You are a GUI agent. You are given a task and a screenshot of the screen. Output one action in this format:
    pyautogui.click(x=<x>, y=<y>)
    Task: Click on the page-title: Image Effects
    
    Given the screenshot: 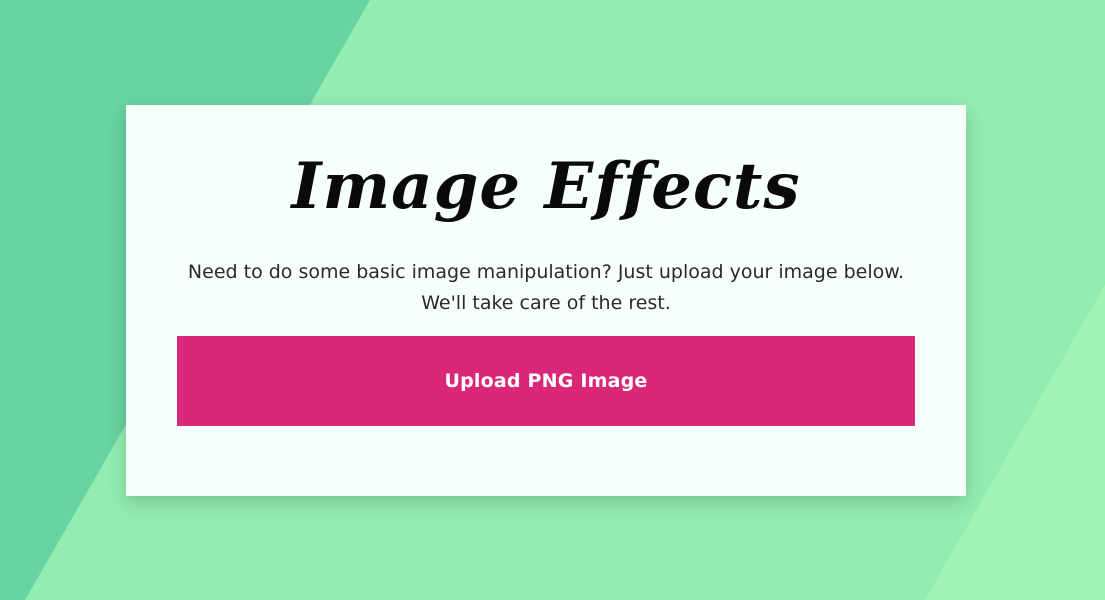 What is the action you would take?
    pyautogui.click(x=546, y=186)
    